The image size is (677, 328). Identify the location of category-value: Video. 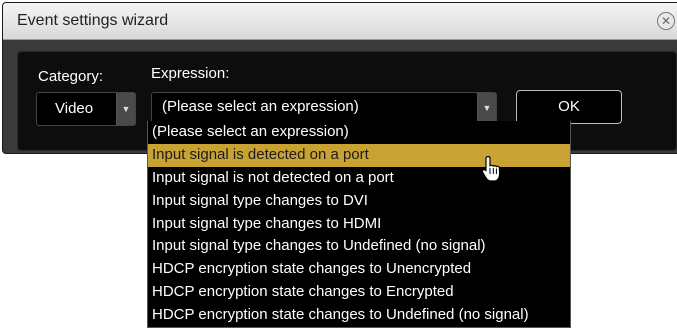
(74, 108).